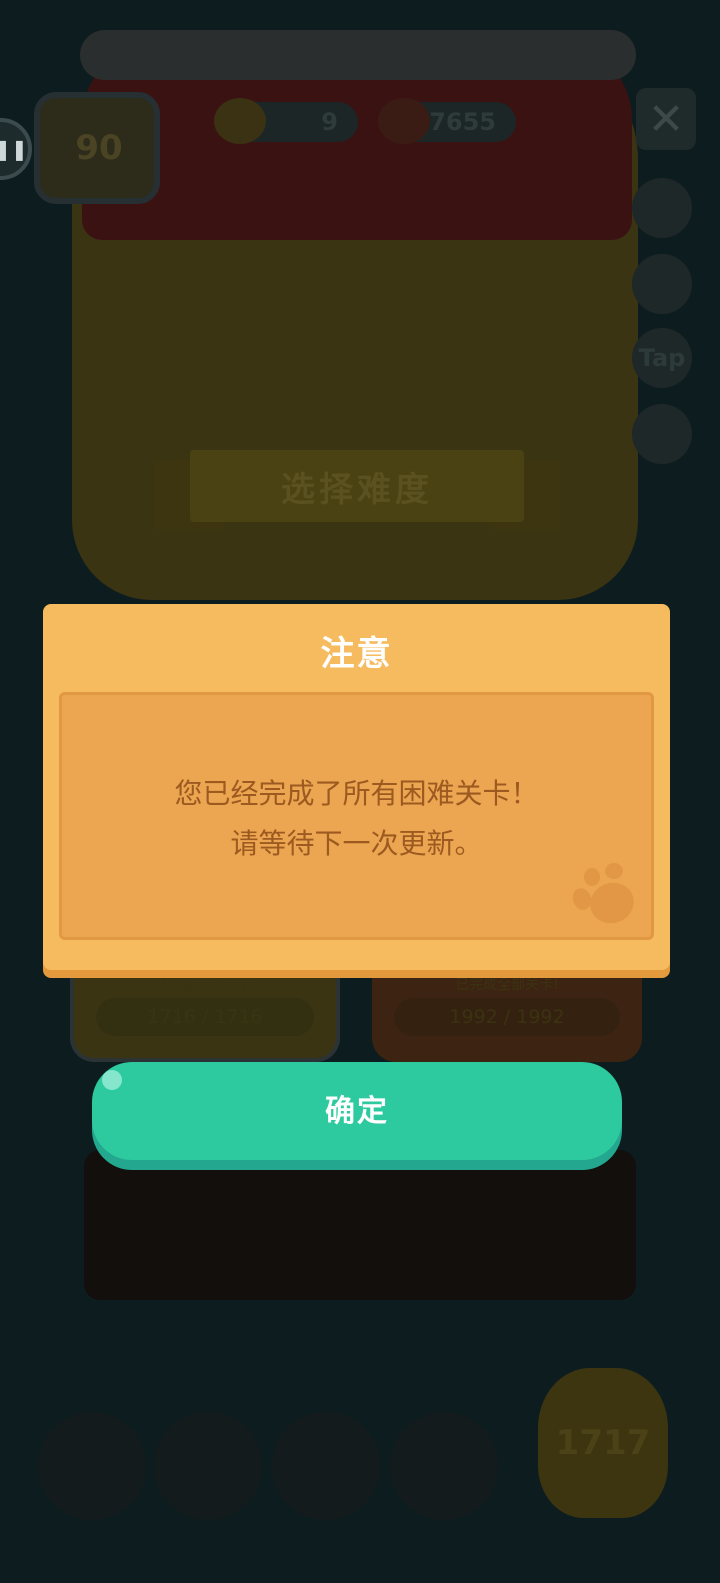 The width and height of the screenshot is (720, 1583). What do you see at coordinates (112, 1080) in the screenshot?
I see `button-shine` at bounding box center [112, 1080].